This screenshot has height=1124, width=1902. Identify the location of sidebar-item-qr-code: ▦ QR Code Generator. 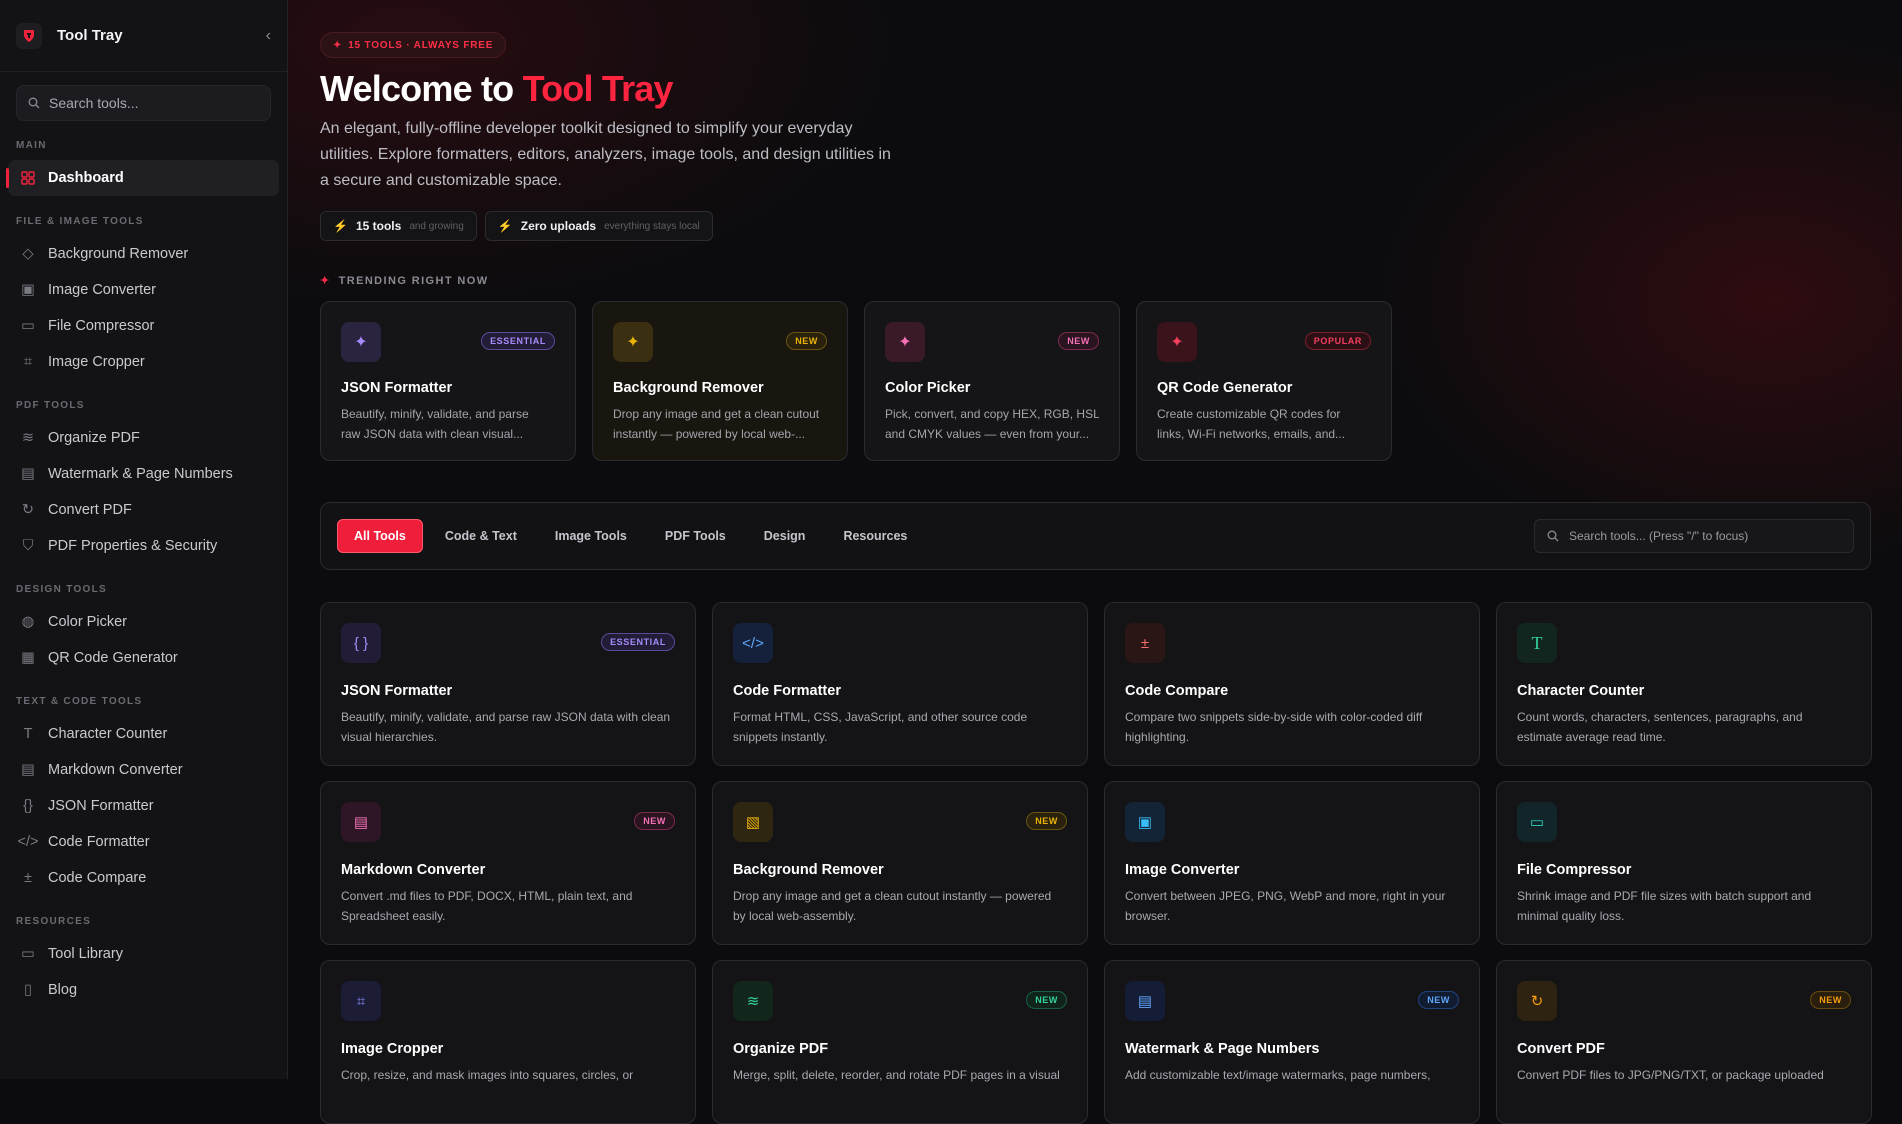
(143, 658).